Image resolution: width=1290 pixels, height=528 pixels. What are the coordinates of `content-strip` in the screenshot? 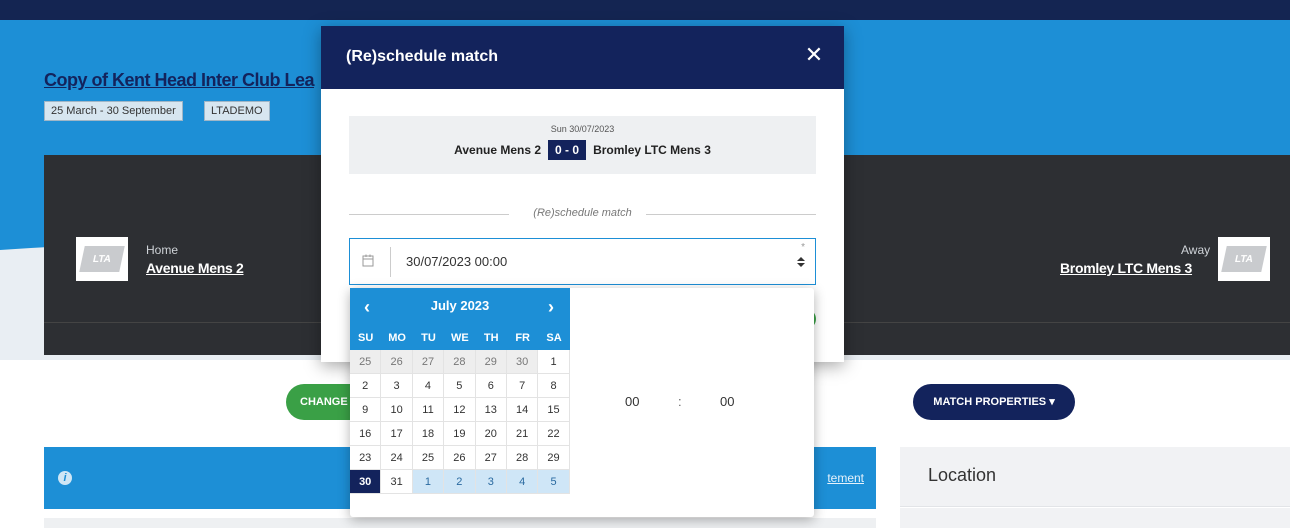 It's located at (460, 523).